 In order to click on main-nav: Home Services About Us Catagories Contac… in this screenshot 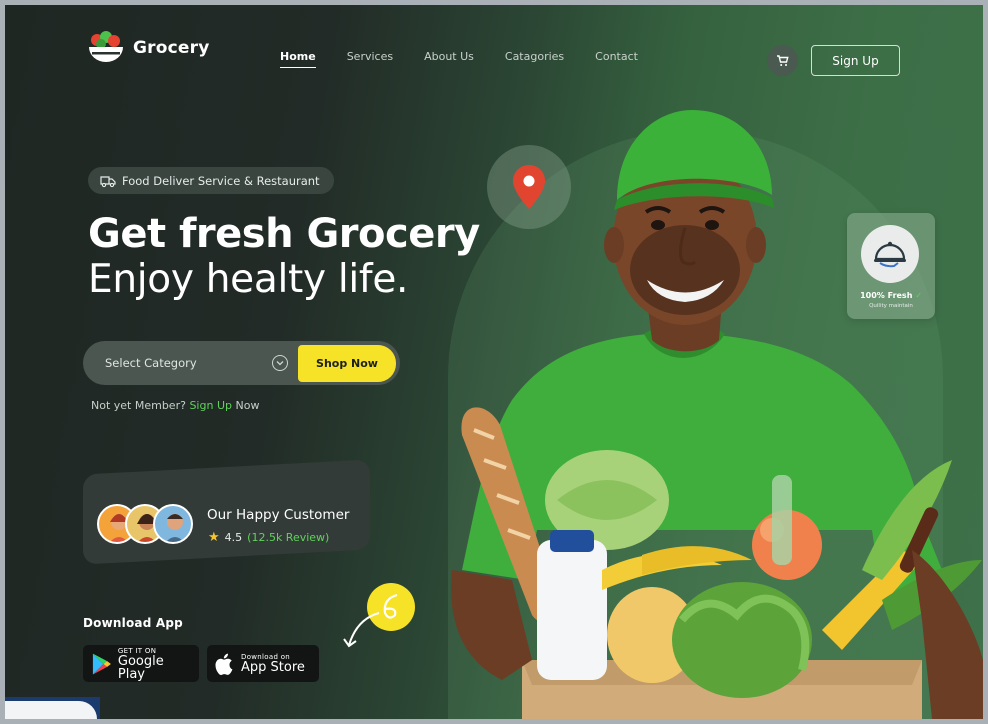, I will do `click(459, 59)`.